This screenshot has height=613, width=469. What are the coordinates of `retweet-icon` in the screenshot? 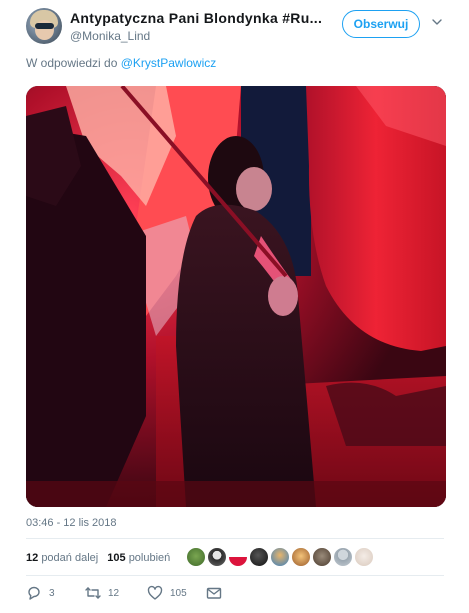 It's located at (93, 593).